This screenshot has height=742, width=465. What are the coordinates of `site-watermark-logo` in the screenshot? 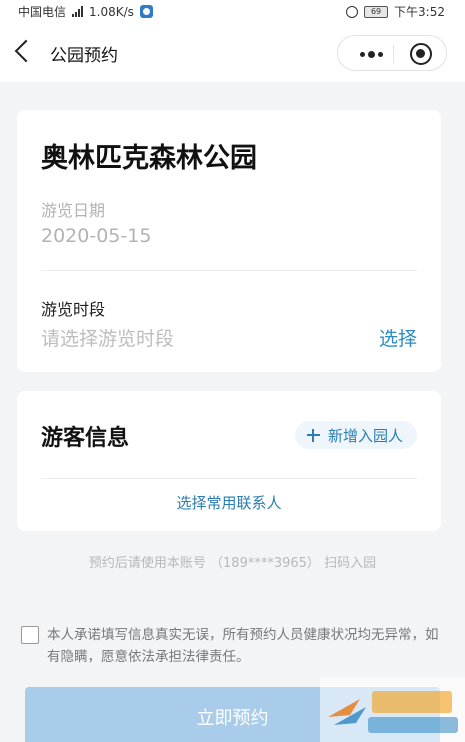 It's located at (392, 709).